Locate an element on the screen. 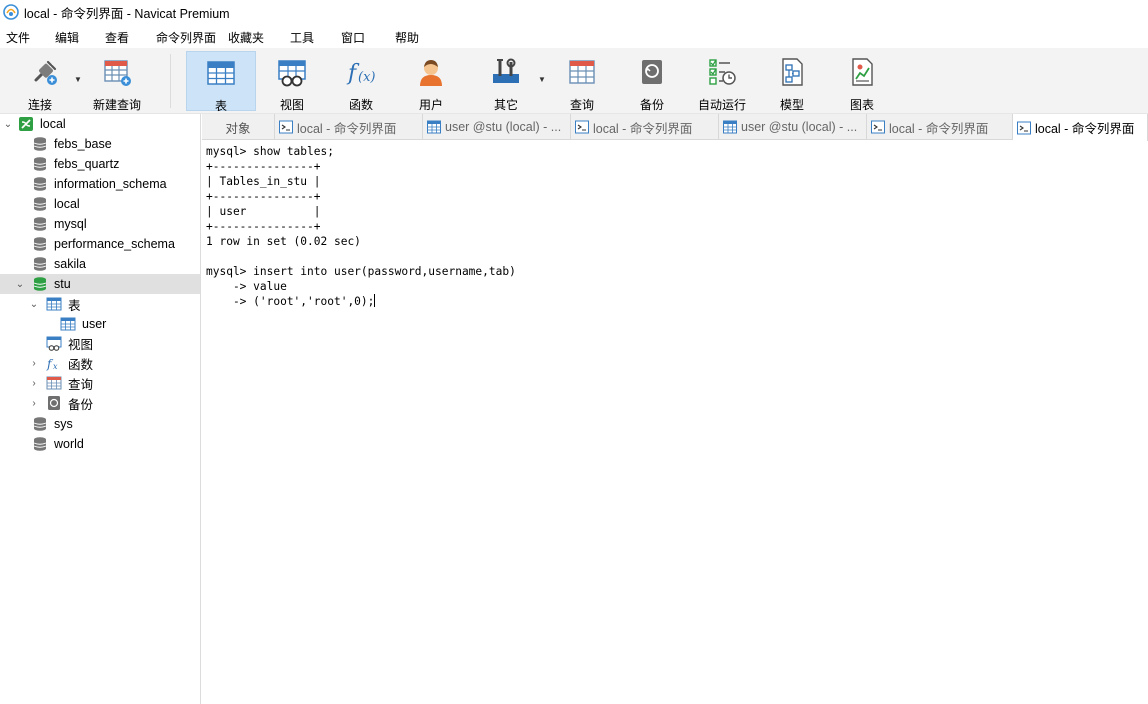 Image resolution: width=1148 pixels, height=704 pixels. auto-run-button: 自动运行 is located at coordinates (722, 81).